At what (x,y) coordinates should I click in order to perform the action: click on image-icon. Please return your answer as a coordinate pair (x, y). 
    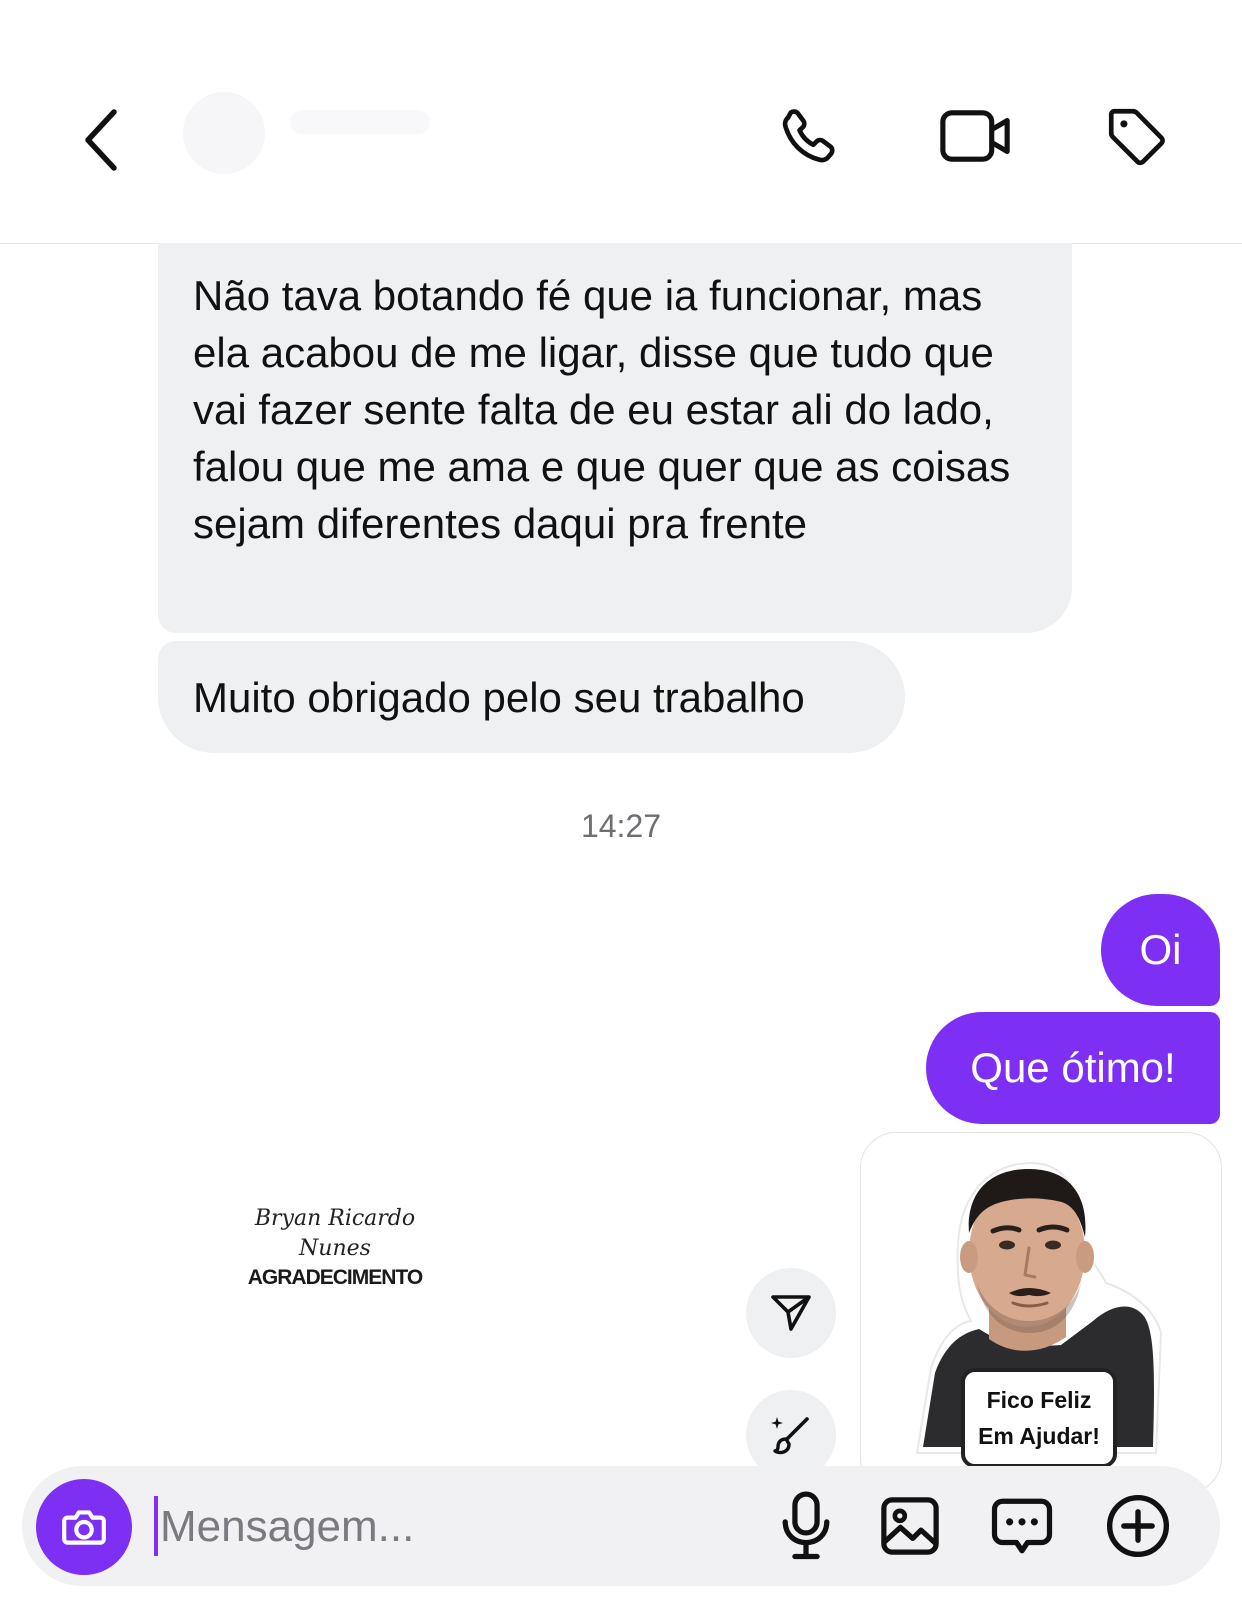
    Looking at the image, I should click on (910, 1526).